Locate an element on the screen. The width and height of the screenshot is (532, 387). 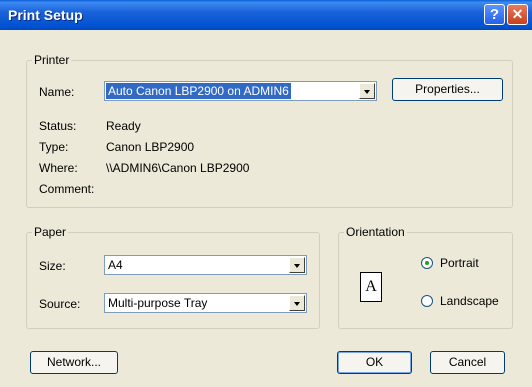
window-title: Print Setup is located at coordinates (45, 15).